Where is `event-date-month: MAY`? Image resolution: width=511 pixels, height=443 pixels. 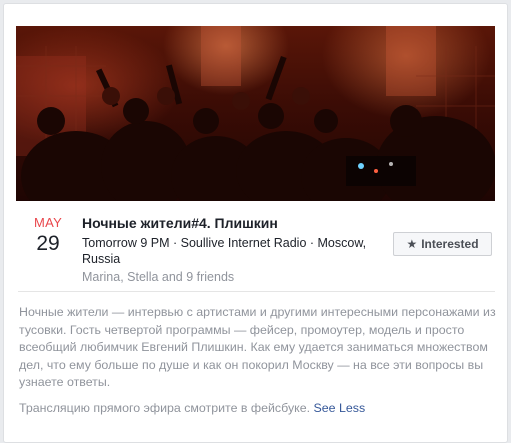 event-date-month: MAY is located at coordinates (48, 222).